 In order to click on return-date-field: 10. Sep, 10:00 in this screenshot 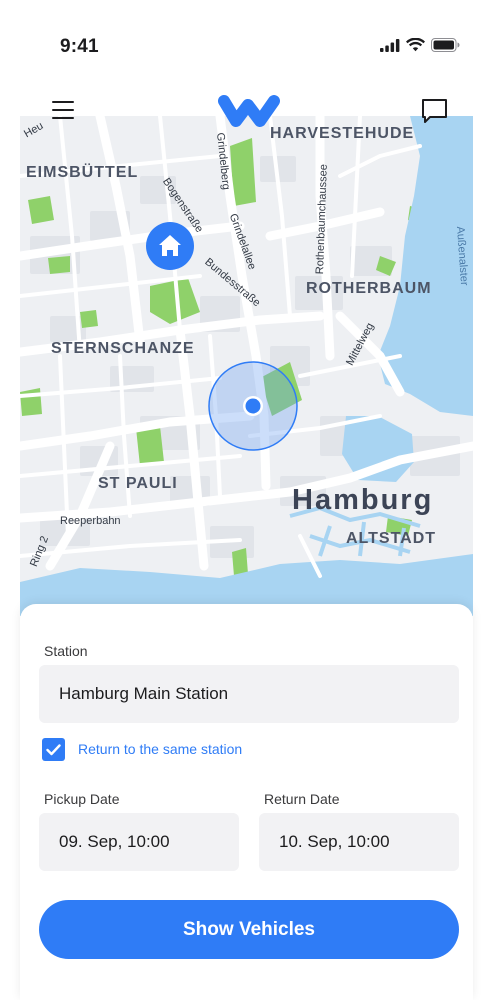, I will do `click(359, 842)`.